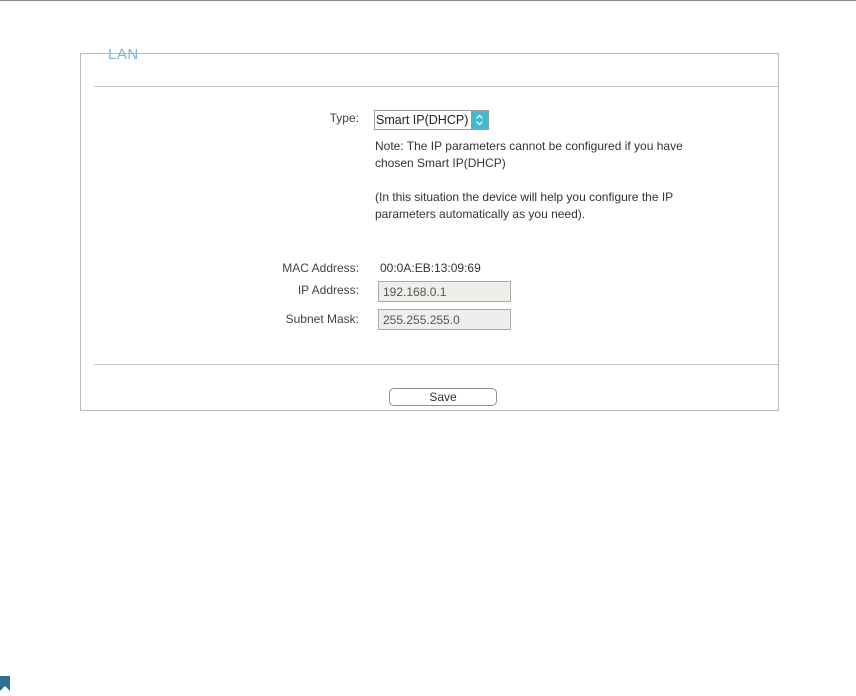 The width and height of the screenshot is (856, 696). I want to click on divider-top, so click(436, 86).